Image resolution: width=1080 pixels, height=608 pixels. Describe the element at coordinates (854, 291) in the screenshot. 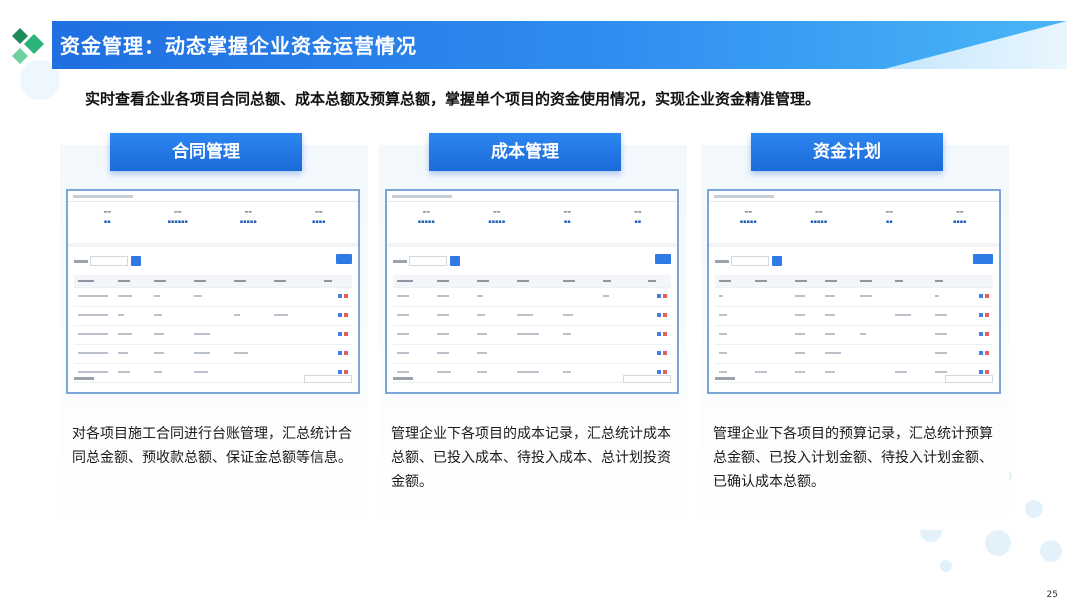

I see `fund-plan-screenshot: ▬▬ ▪▪▪▪▪ ▬▬ ▪▪▪▪▪ ▬▬ ▪▪ ▬▬ ▪▪▪▪` at that location.